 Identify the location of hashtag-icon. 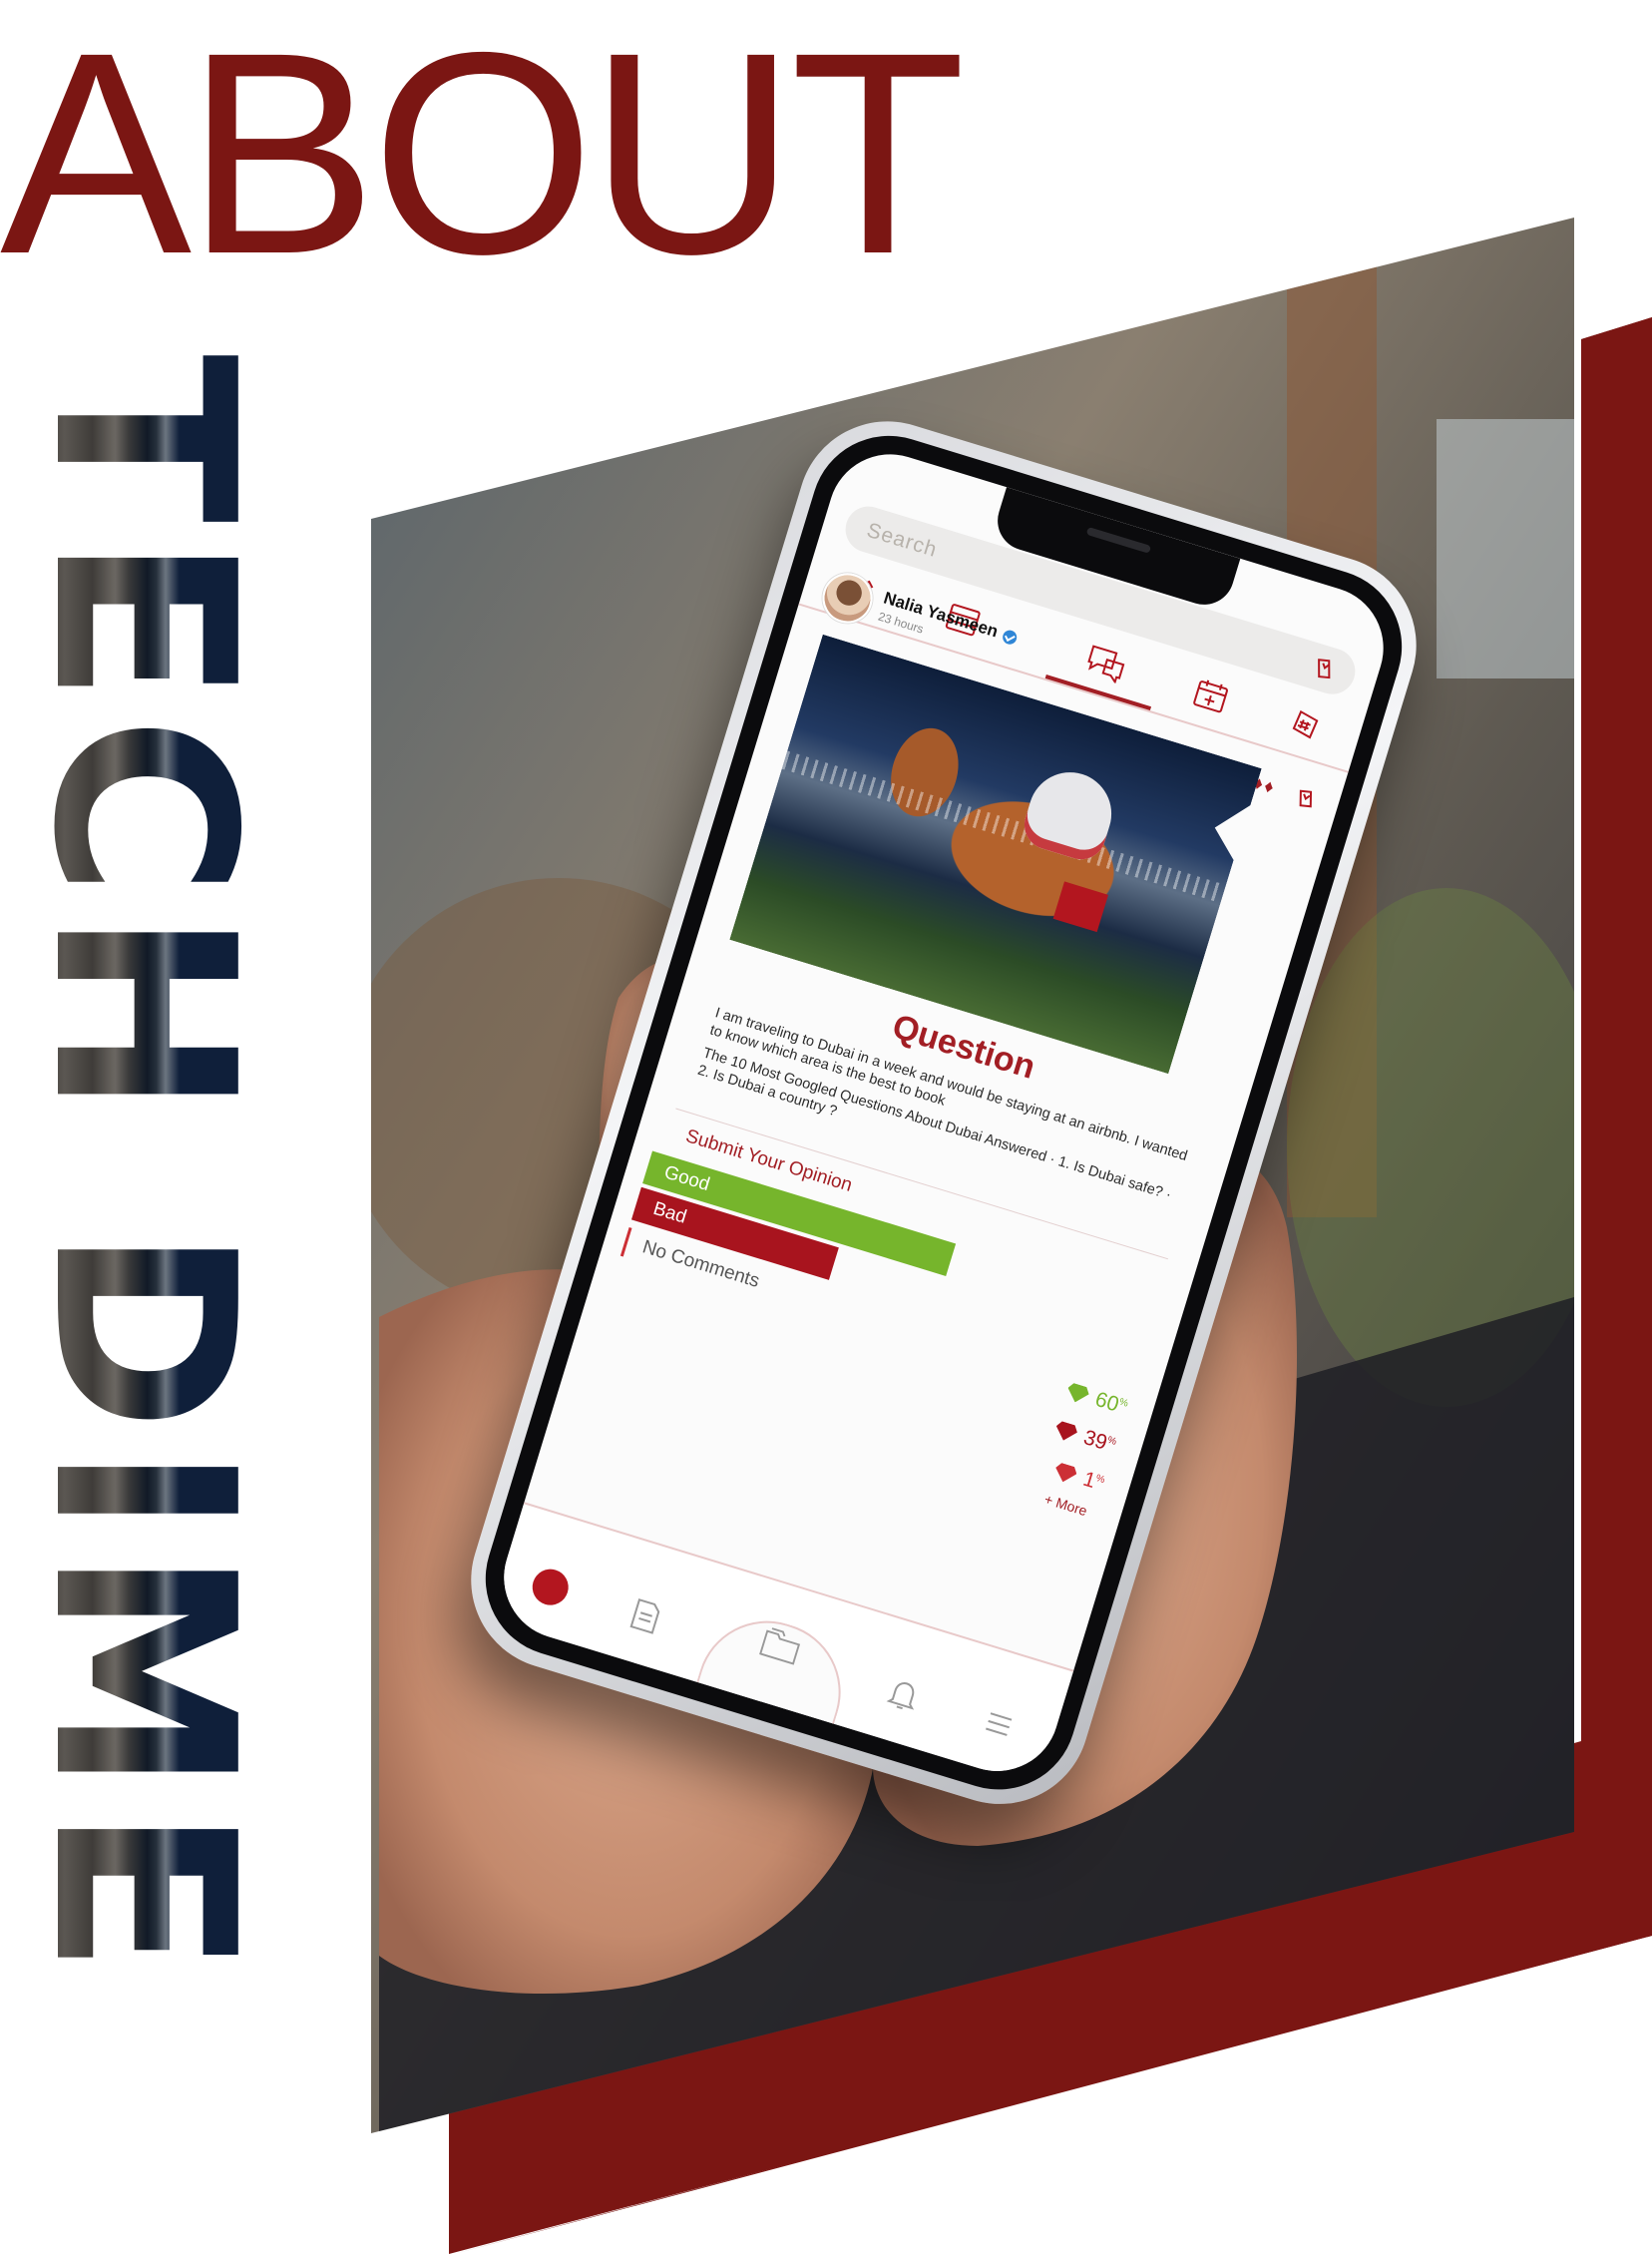
(1305, 724).